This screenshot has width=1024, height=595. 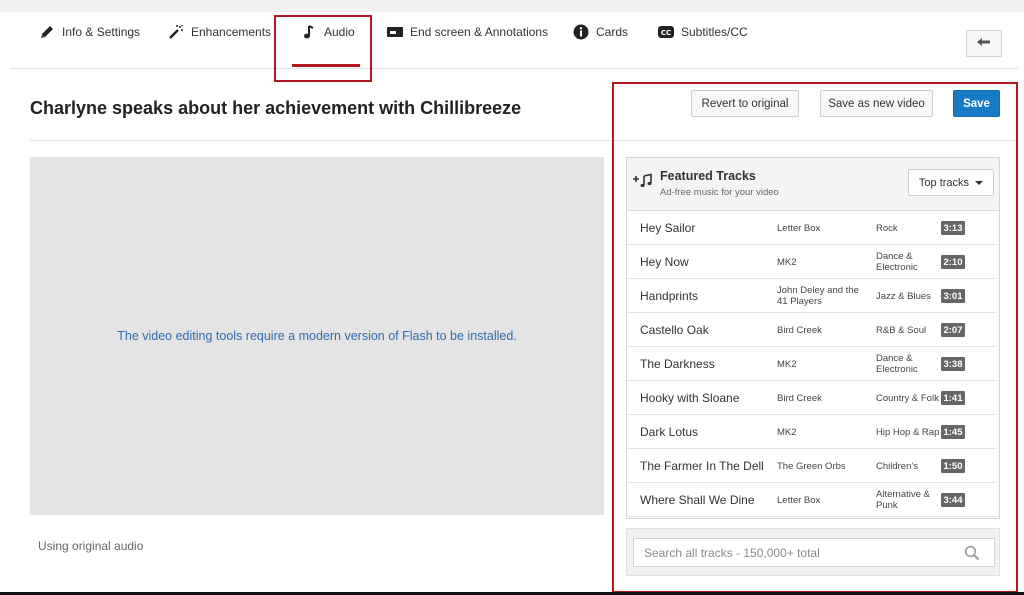 What do you see at coordinates (395, 32) in the screenshot?
I see `end-screen-icon` at bounding box center [395, 32].